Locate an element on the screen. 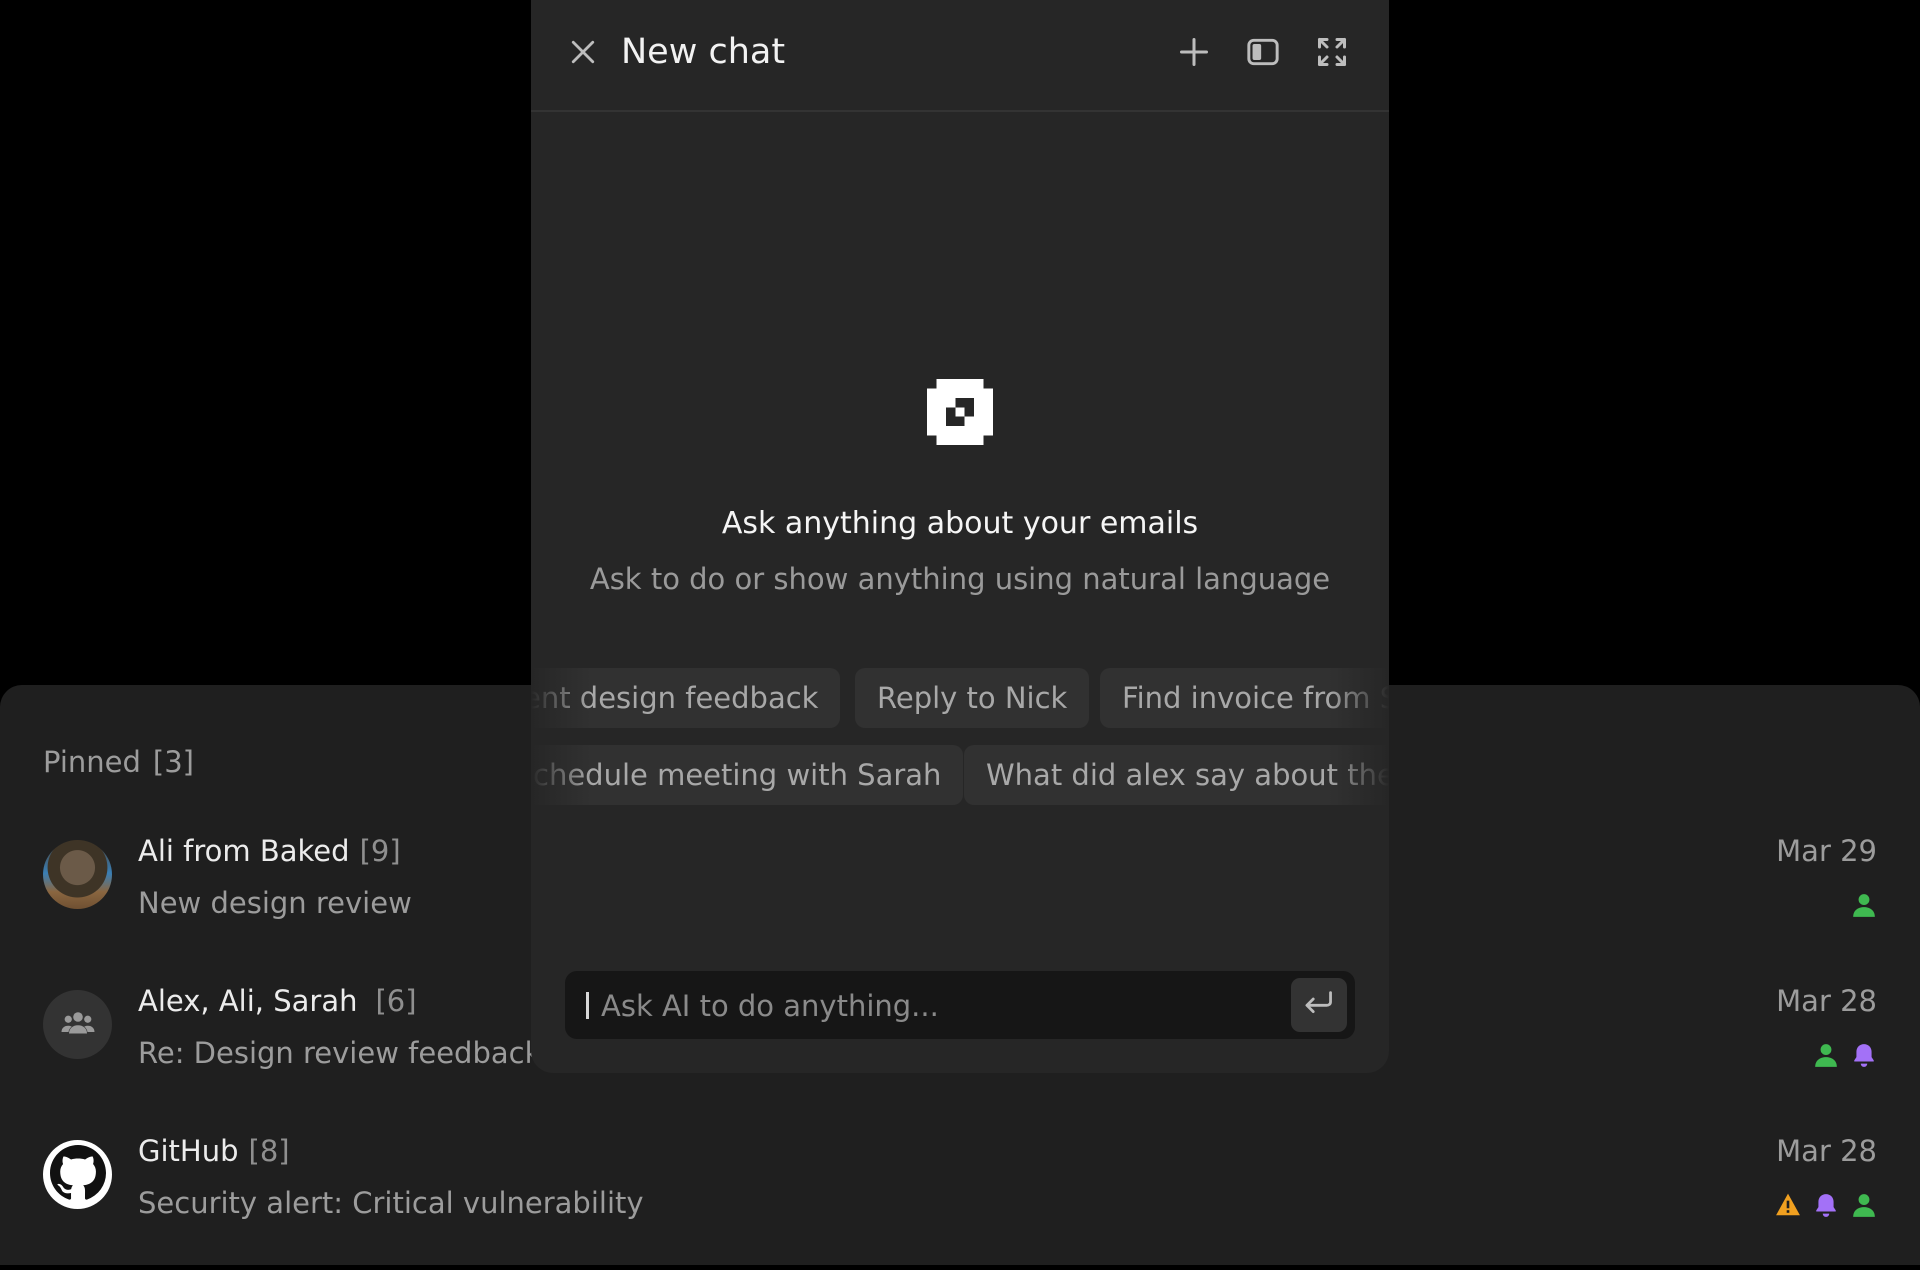 The image size is (1920, 1270). toggle-sidebar-button is located at coordinates (1263, 54).